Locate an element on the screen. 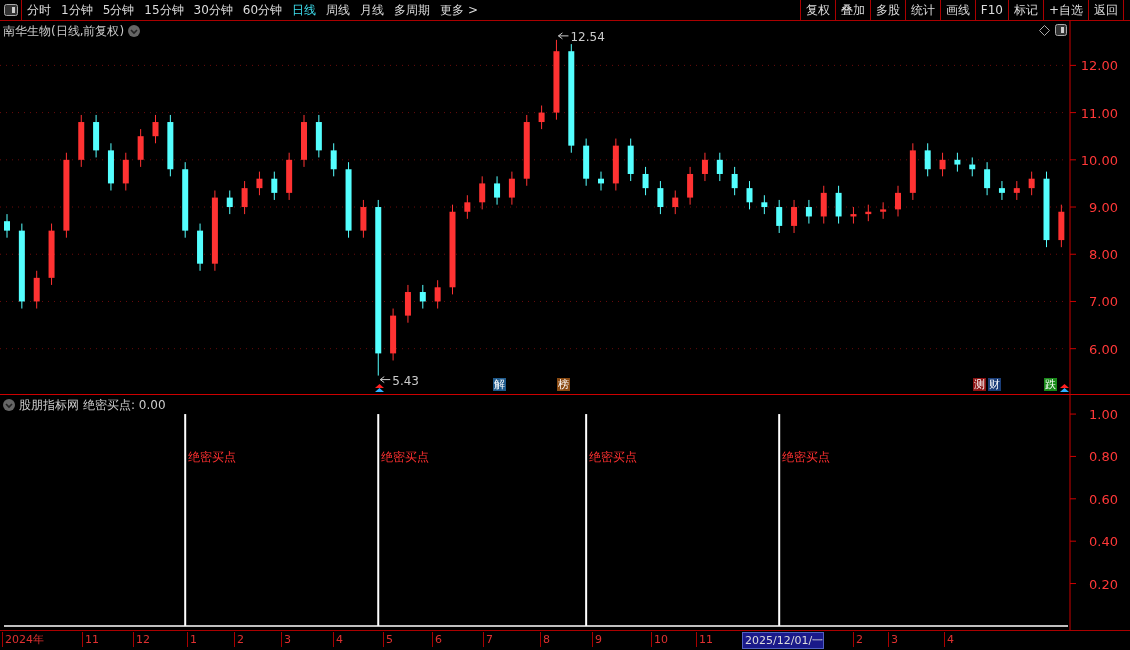 Image resolution: width=1130 pixels, height=650 pixels. leader-line is located at coordinates (563, 36).